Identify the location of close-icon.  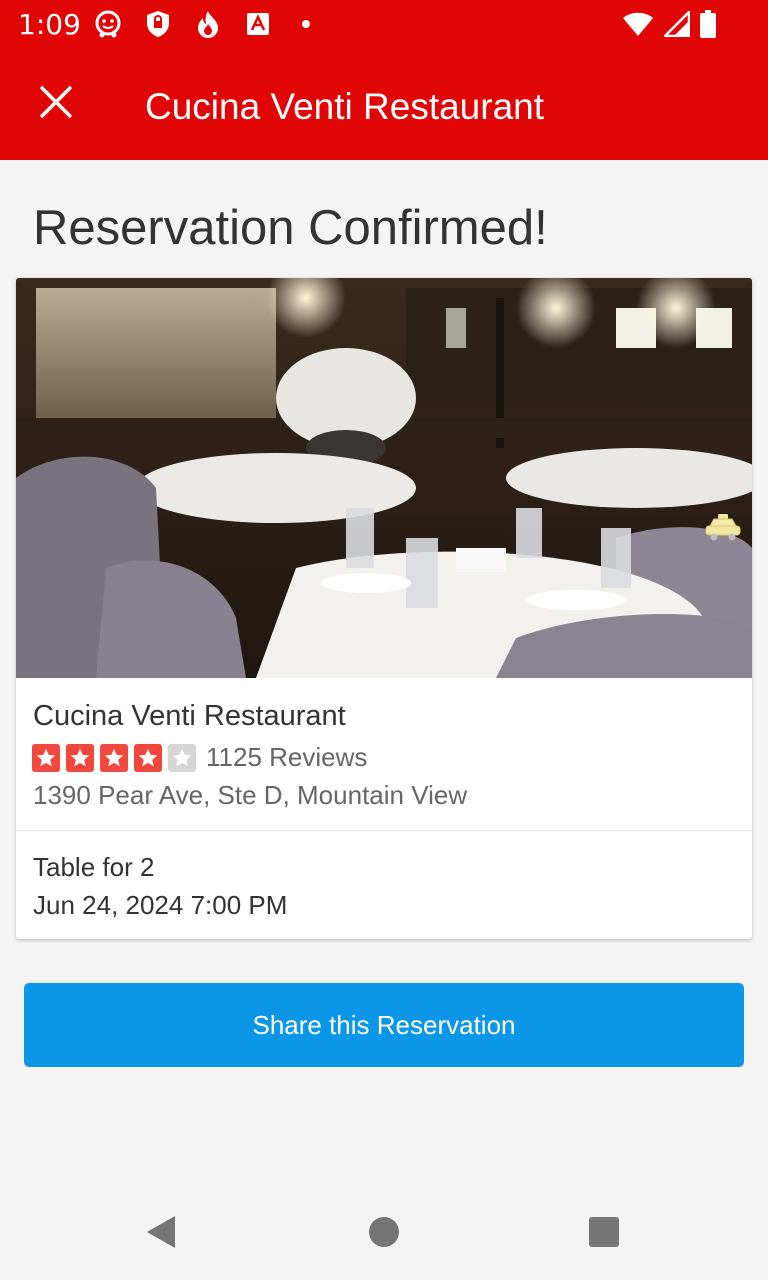
(56, 104).